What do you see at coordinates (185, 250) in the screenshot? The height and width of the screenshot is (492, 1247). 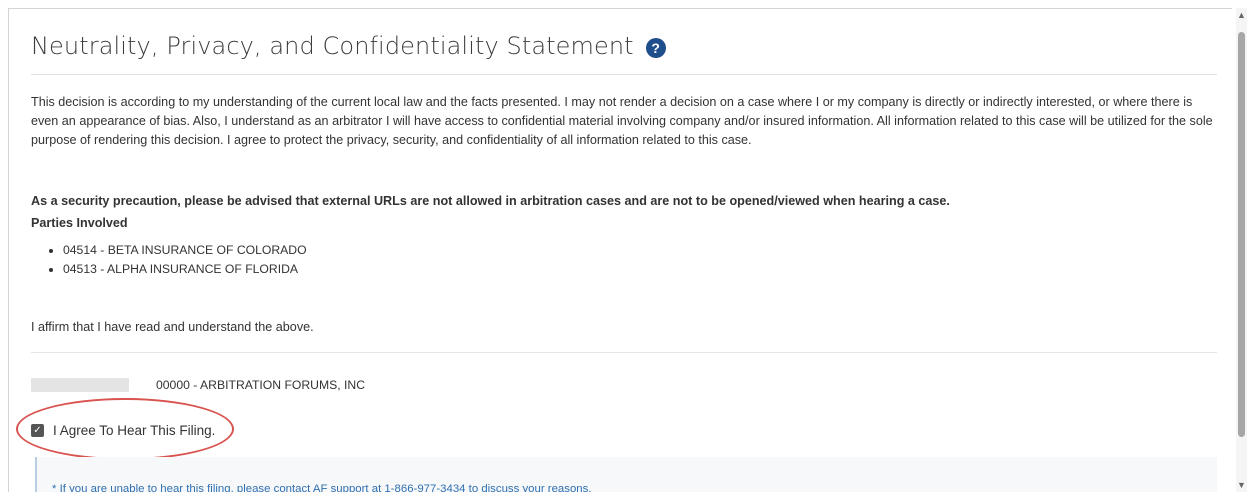 I see `party-item: 04514 - BETA INSURANCE OF COLORADO` at bounding box center [185, 250].